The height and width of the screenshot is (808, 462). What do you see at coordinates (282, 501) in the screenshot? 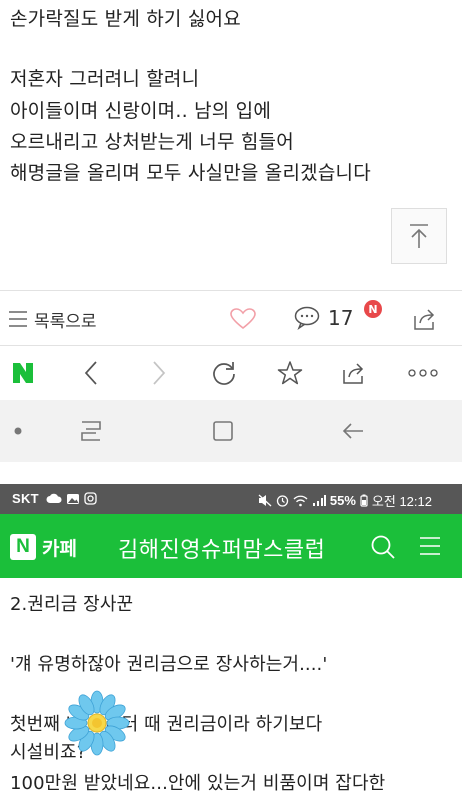
I see `alarm-icon` at bounding box center [282, 501].